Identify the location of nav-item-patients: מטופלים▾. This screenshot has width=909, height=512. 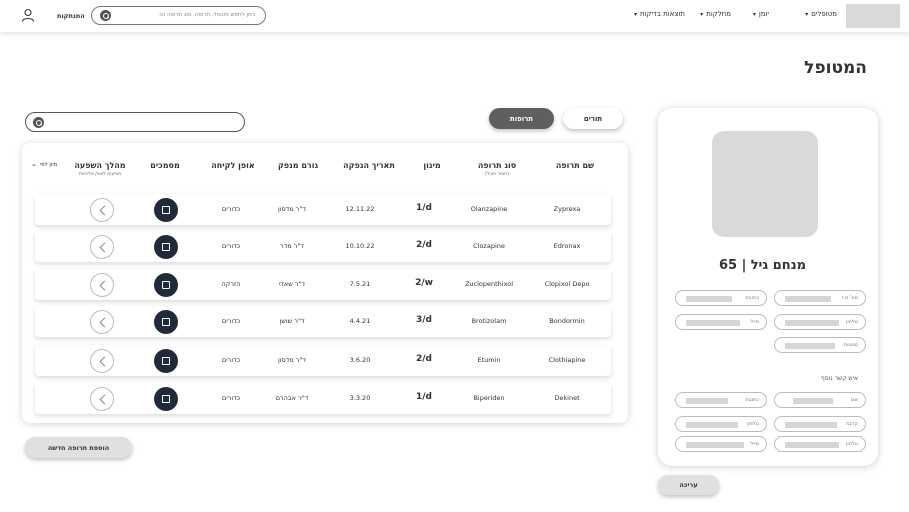
(821, 14).